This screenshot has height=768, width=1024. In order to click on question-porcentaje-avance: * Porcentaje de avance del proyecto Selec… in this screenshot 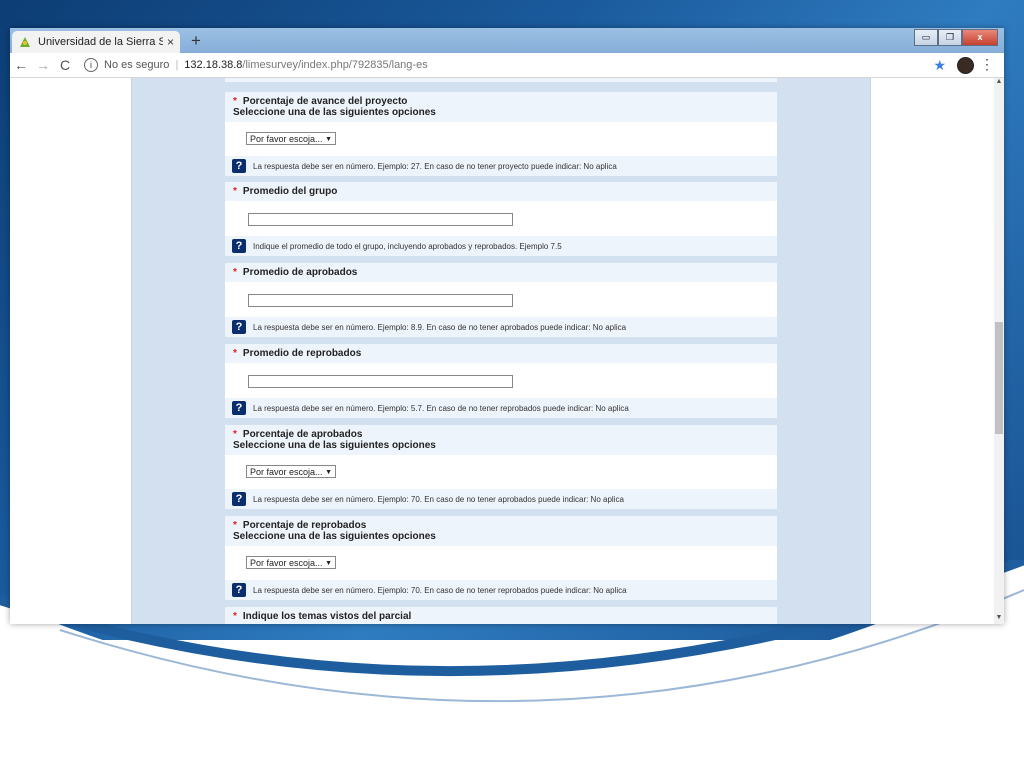, I will do `click(501, 134)`.